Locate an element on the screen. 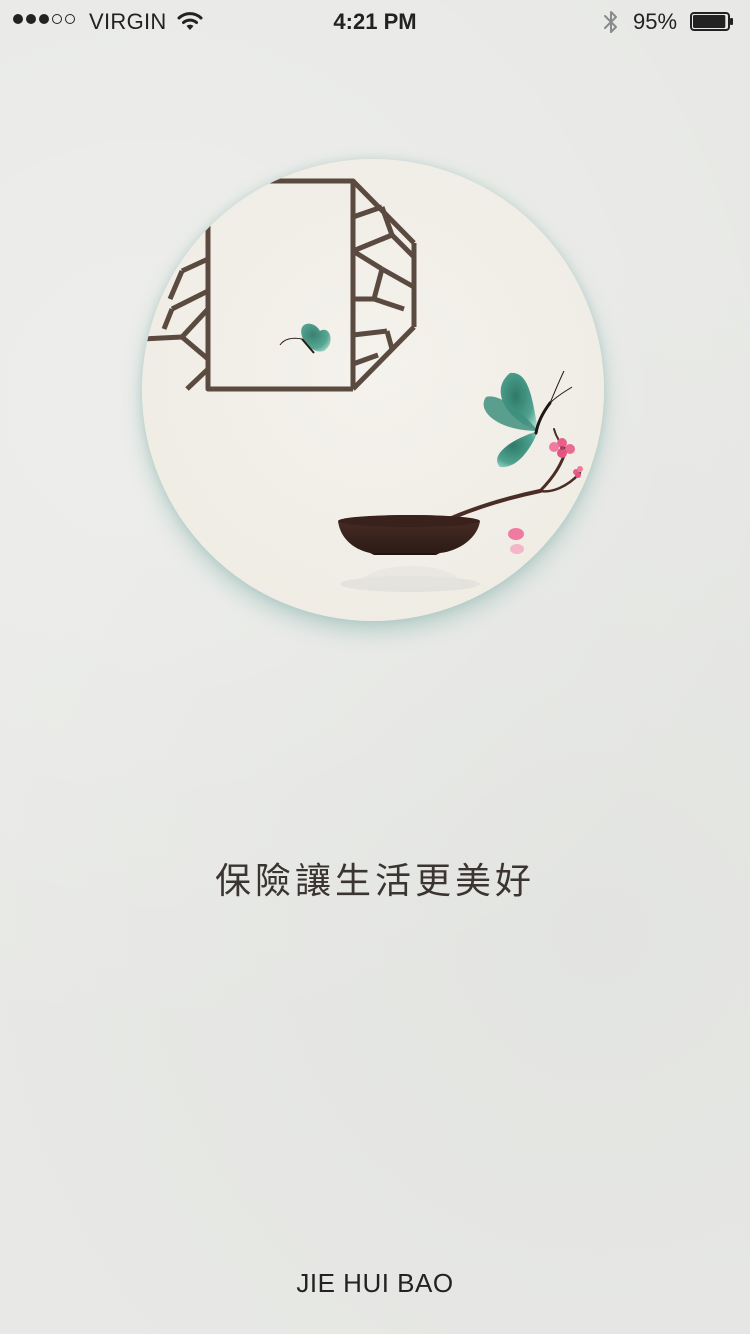 This screenshot has height=1334, width=750. battery-icon is located at coordinates (711, 21).